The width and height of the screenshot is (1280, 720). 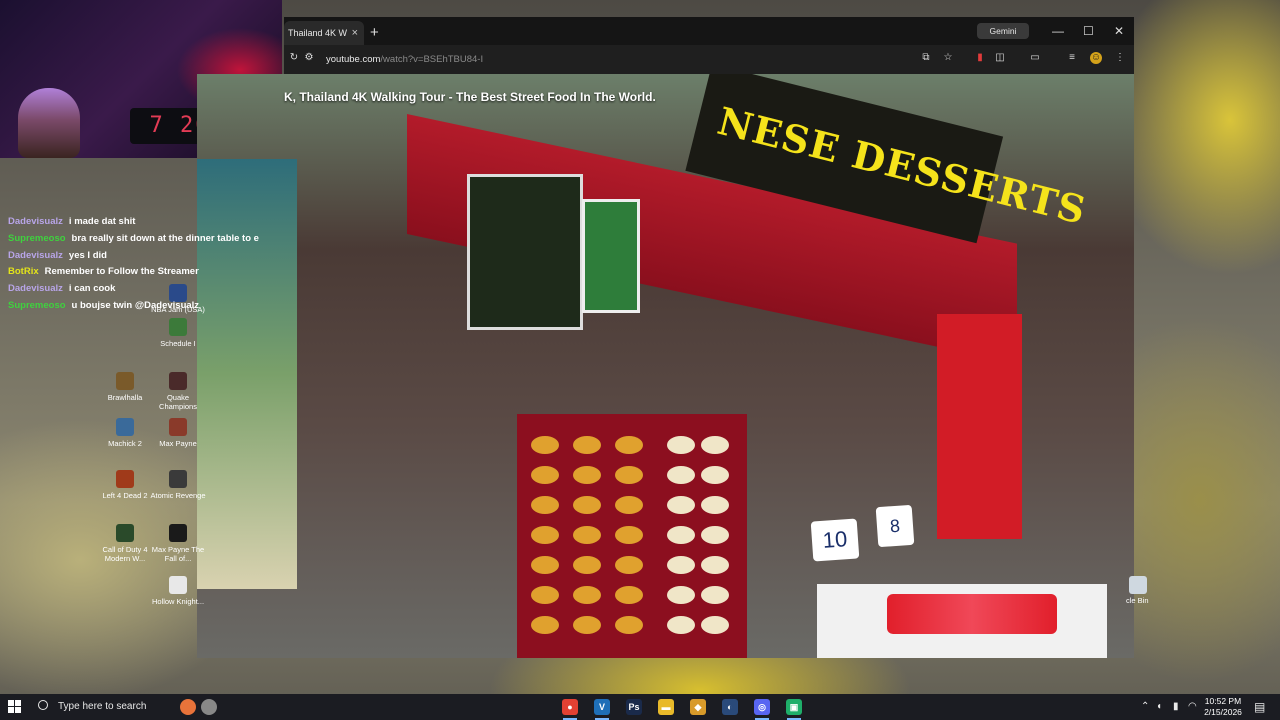 I want to click on tray-chevron-icon: ⌃, so click(x=1145, y=707).